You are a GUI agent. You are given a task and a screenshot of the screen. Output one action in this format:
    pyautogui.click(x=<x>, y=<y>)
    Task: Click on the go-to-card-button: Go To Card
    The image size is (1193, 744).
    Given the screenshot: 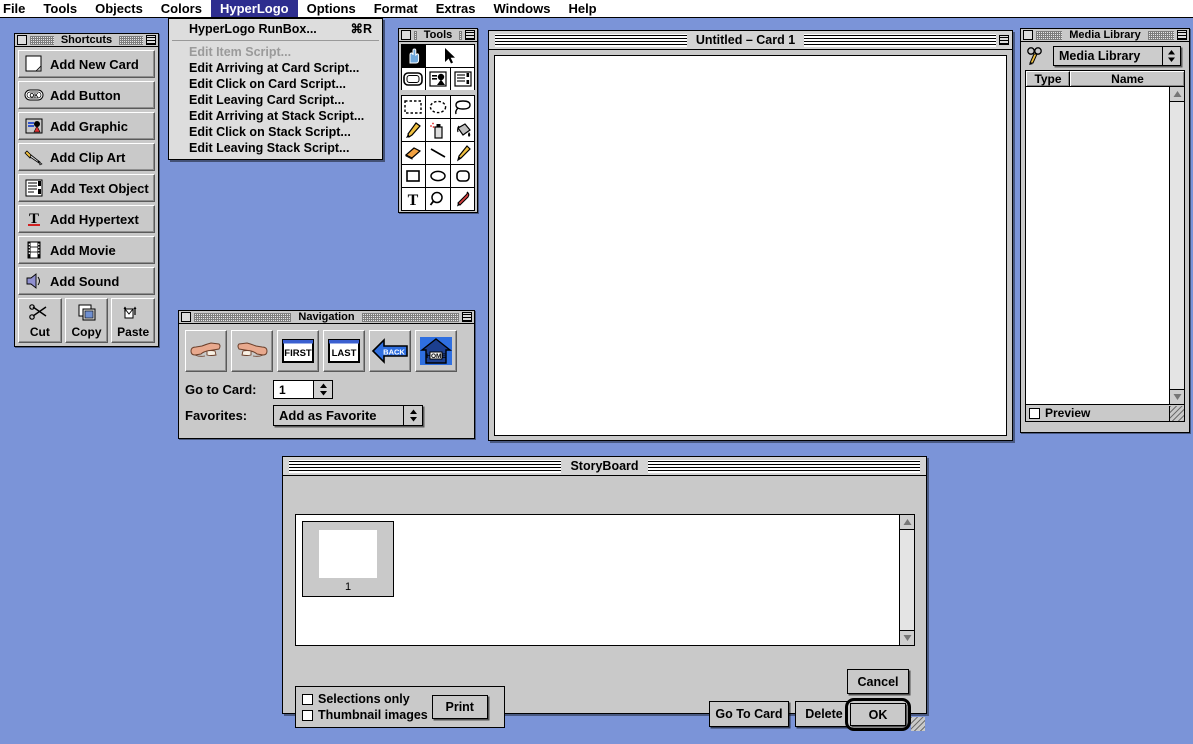 What is the action you would take?
    pyautogui.click(x=749, y=714)
    